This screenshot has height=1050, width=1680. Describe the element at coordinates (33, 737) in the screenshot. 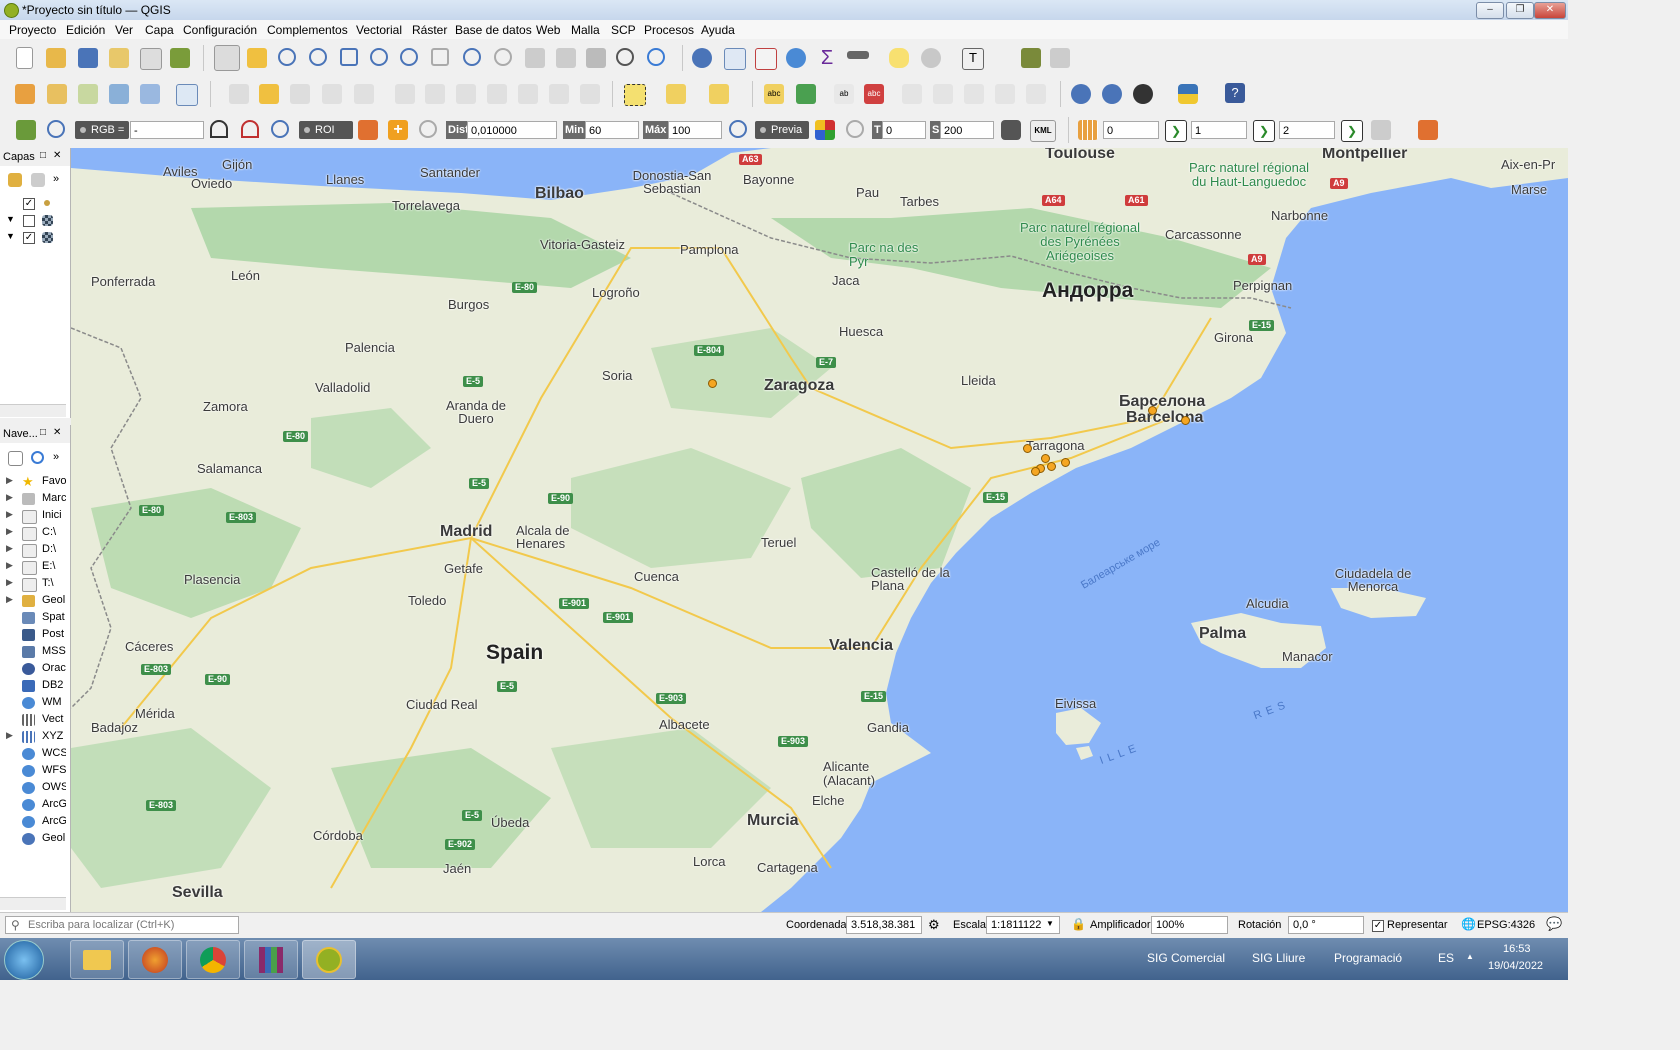

I see `browser-item: ▶ XYZ` at that location.